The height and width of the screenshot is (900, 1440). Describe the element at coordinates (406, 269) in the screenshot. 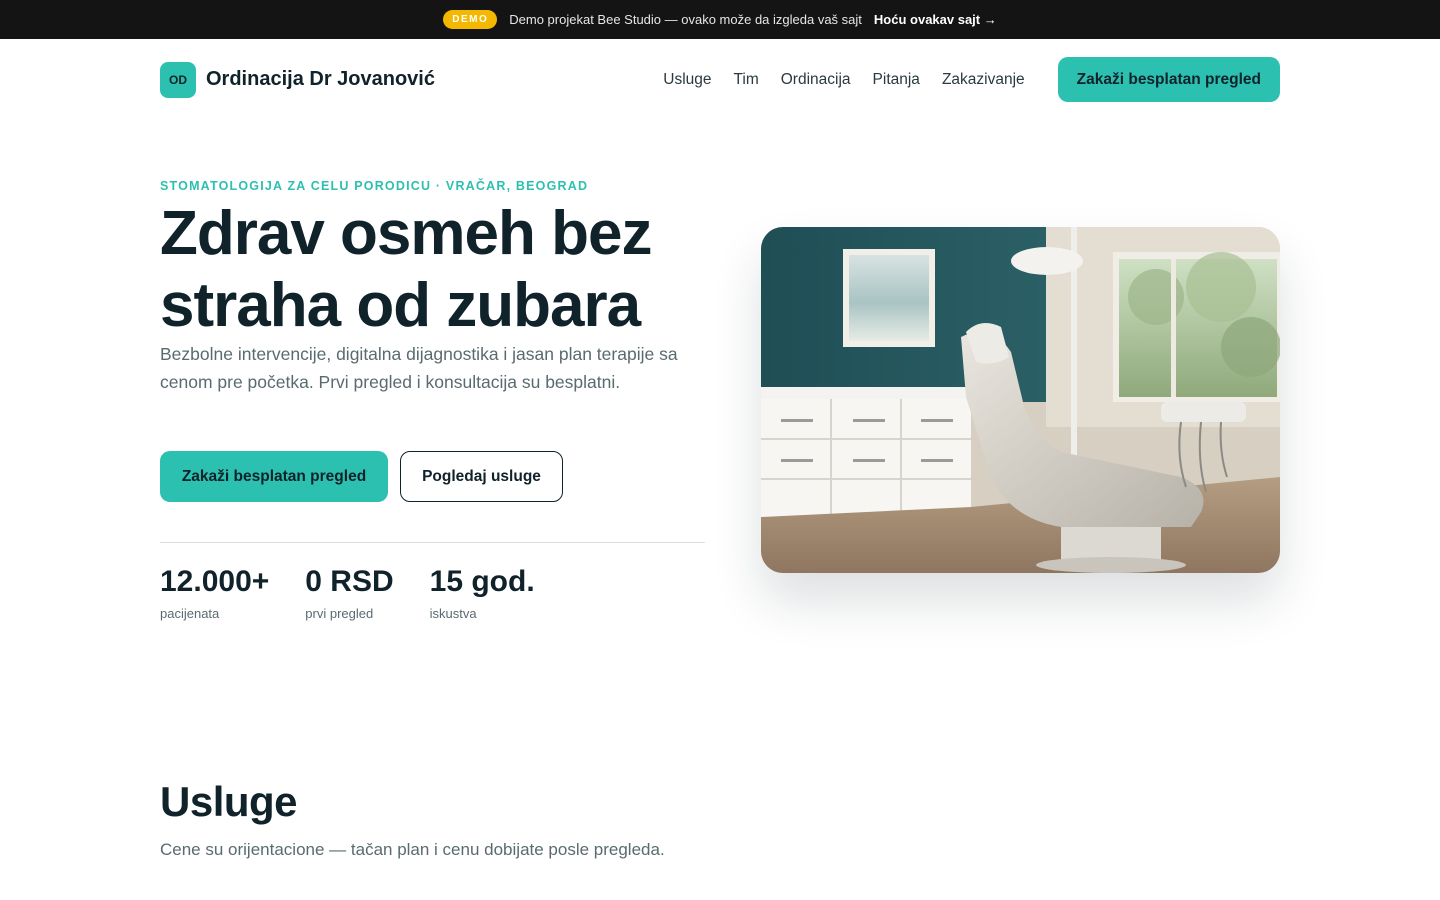

I see `hero-title: Zdrav osmeh bez straha od zubara` at that location.